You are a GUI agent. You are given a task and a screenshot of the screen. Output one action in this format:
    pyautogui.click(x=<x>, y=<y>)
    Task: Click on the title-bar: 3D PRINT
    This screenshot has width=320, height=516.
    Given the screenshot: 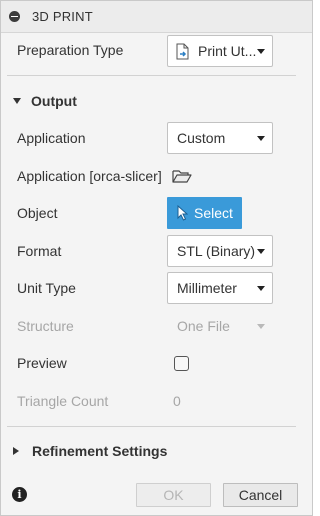 What is the action you would take?
    pyautogui.click(x=156, y=17)
    